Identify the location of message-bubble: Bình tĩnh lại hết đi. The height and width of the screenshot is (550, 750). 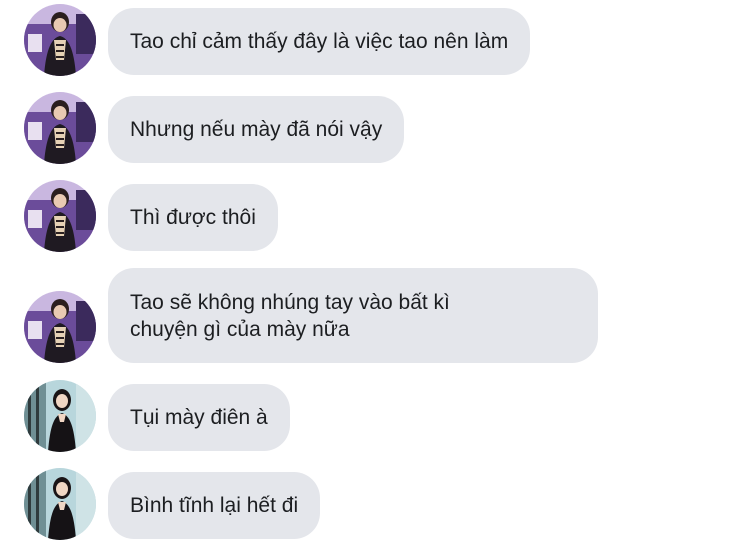
(214, 505).